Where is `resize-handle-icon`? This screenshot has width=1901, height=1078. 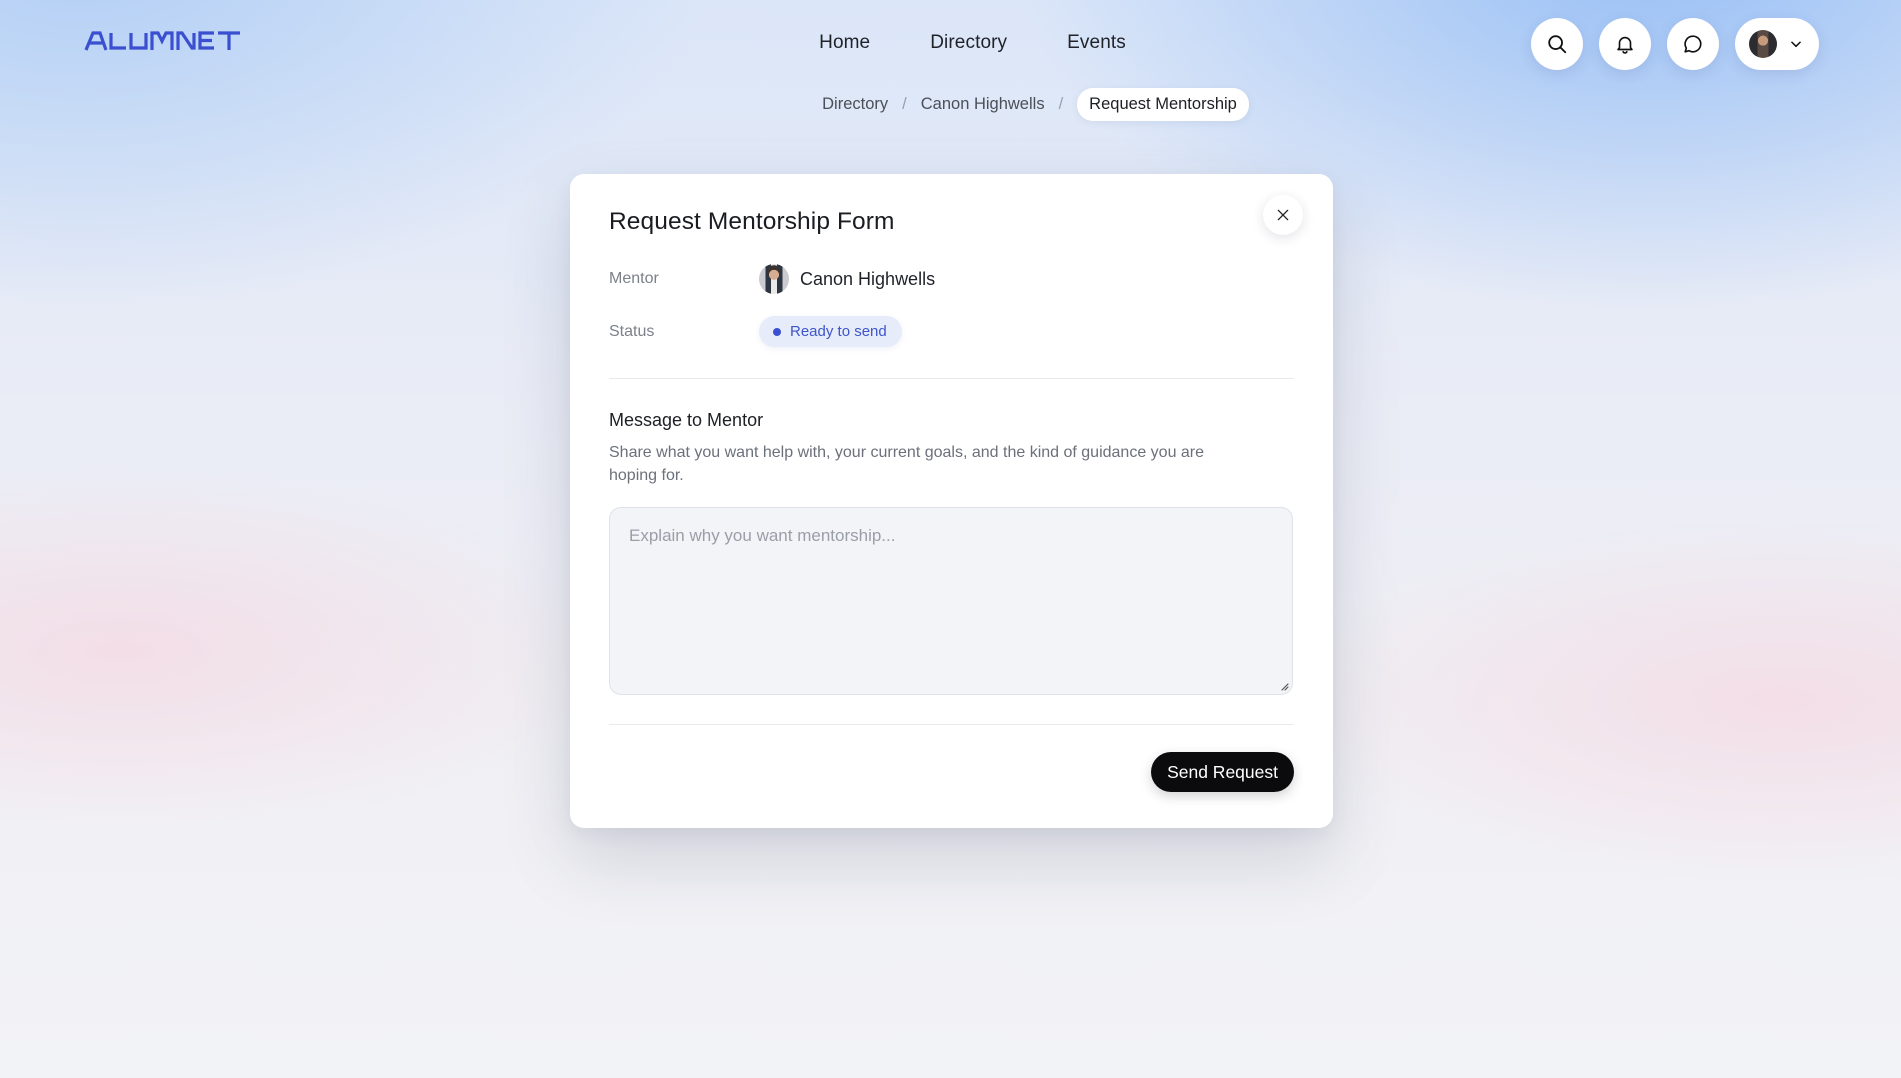
resize-handle-icon is located at coordinates (1284, 686).